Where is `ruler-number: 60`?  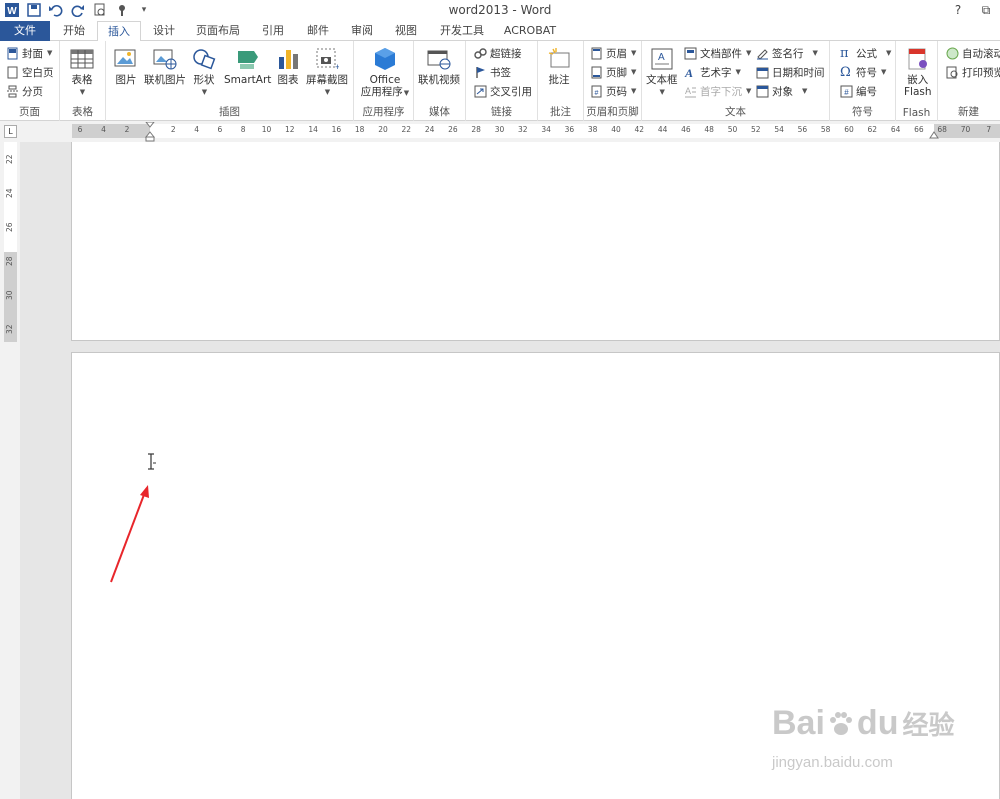 ruler-number: 60 is located at coordinates (849, 129).